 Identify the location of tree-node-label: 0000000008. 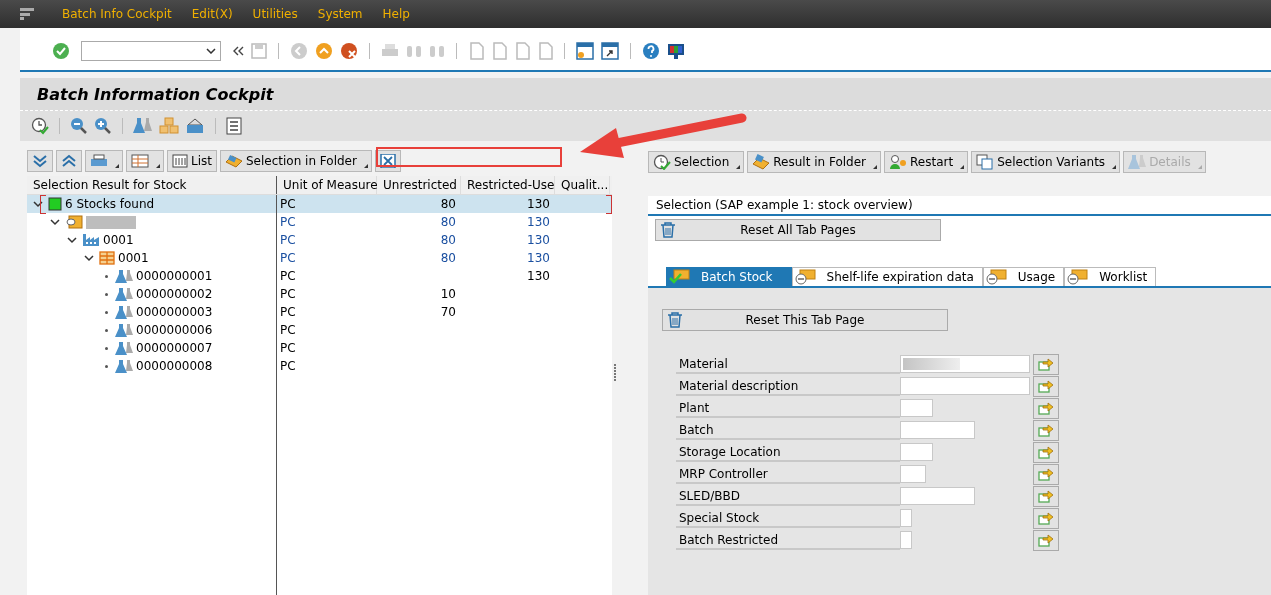
(174, 366).